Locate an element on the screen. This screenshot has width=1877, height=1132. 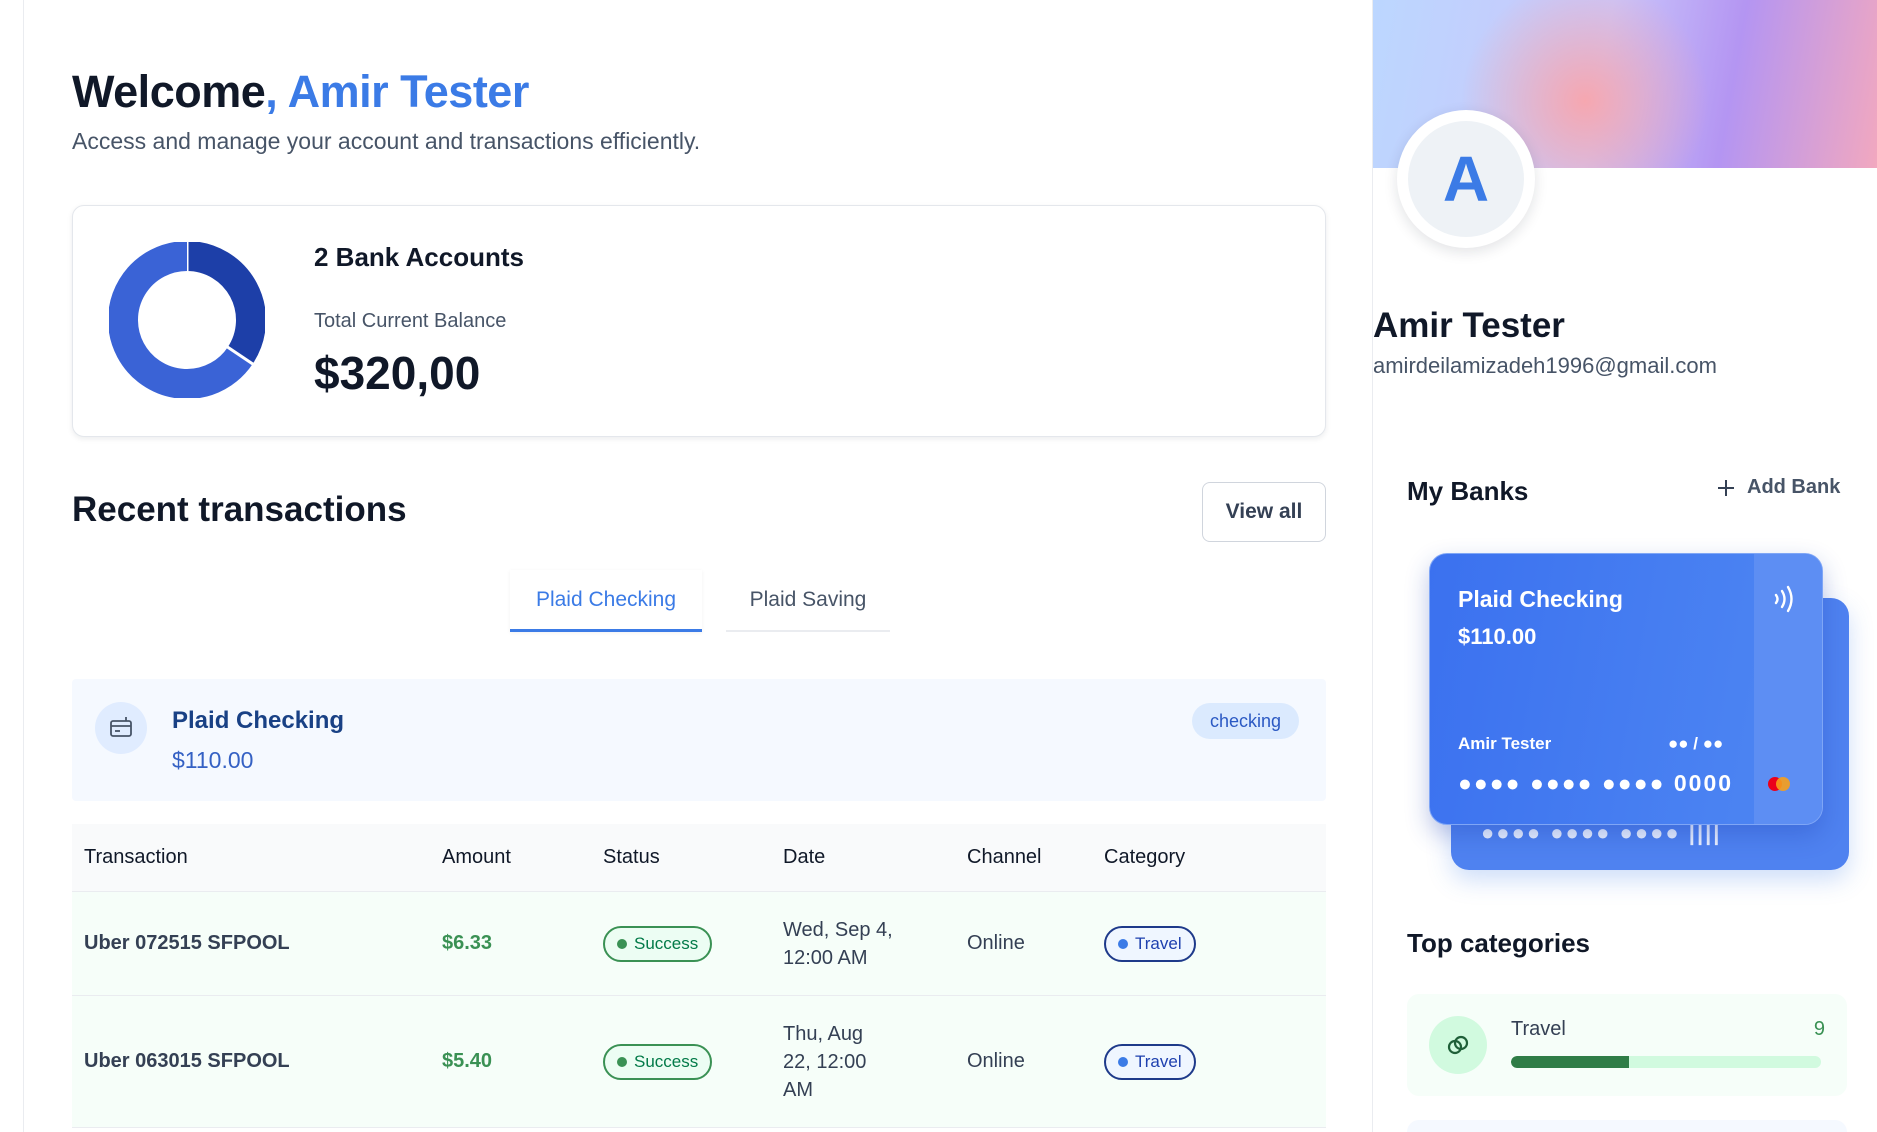
transaction-date: Thu, Aug 22, 12:00 AM is located at coordinates (825, 1061).